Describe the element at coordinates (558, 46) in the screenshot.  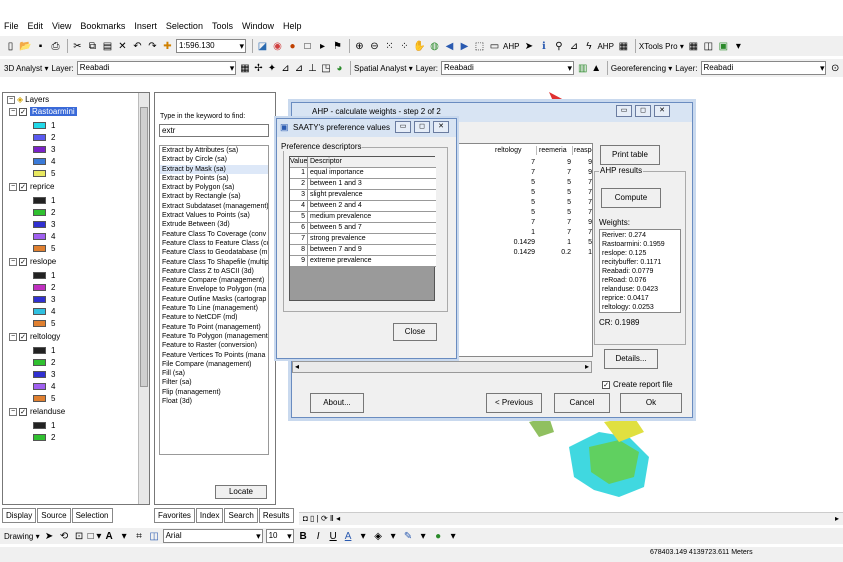
I see `find-icon: ⚲` at that location.